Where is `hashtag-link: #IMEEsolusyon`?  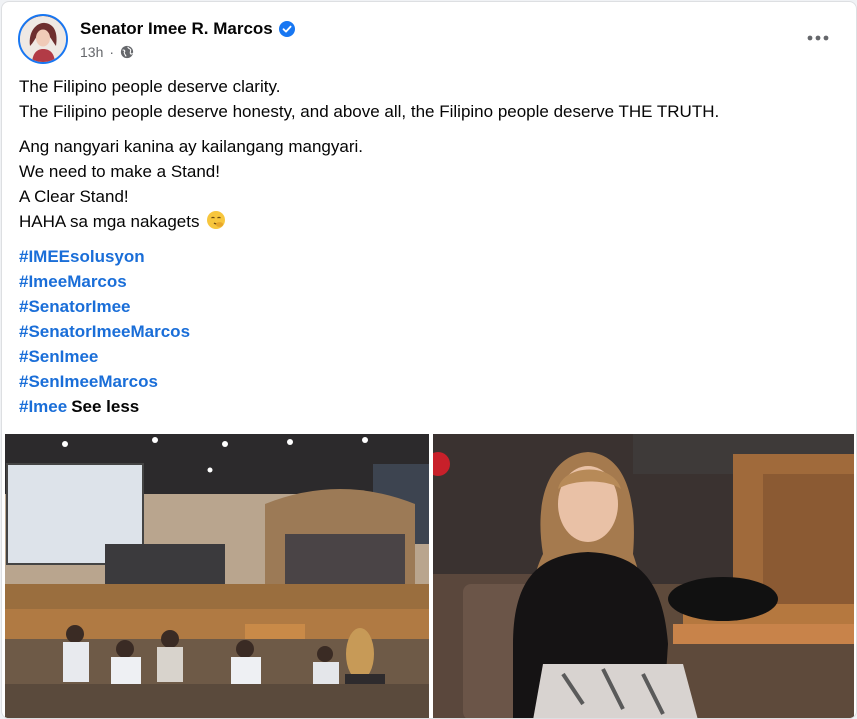 hashtag-link: #IMEEsolusyon is located at coordinates (427, 256).